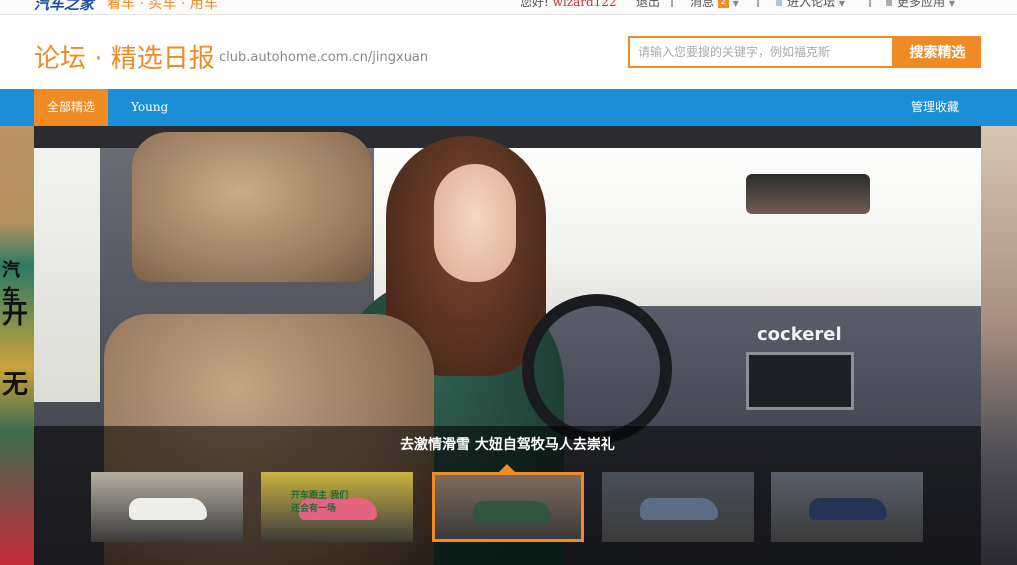 This screenshot has width=1017, height=565. I want to click on search-box, so click(761, 52).